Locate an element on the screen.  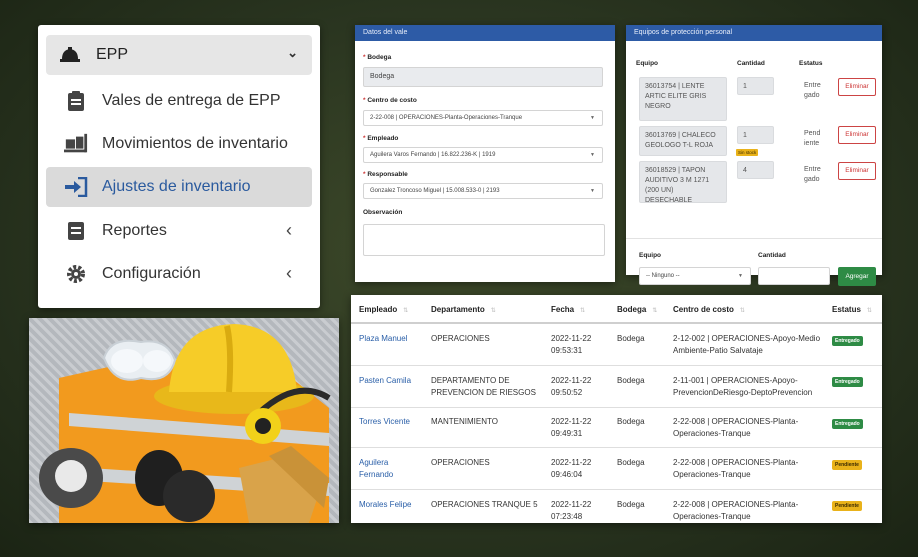
col-empleado-header: Empleado ⇅ is located at coordinates (383, 309).